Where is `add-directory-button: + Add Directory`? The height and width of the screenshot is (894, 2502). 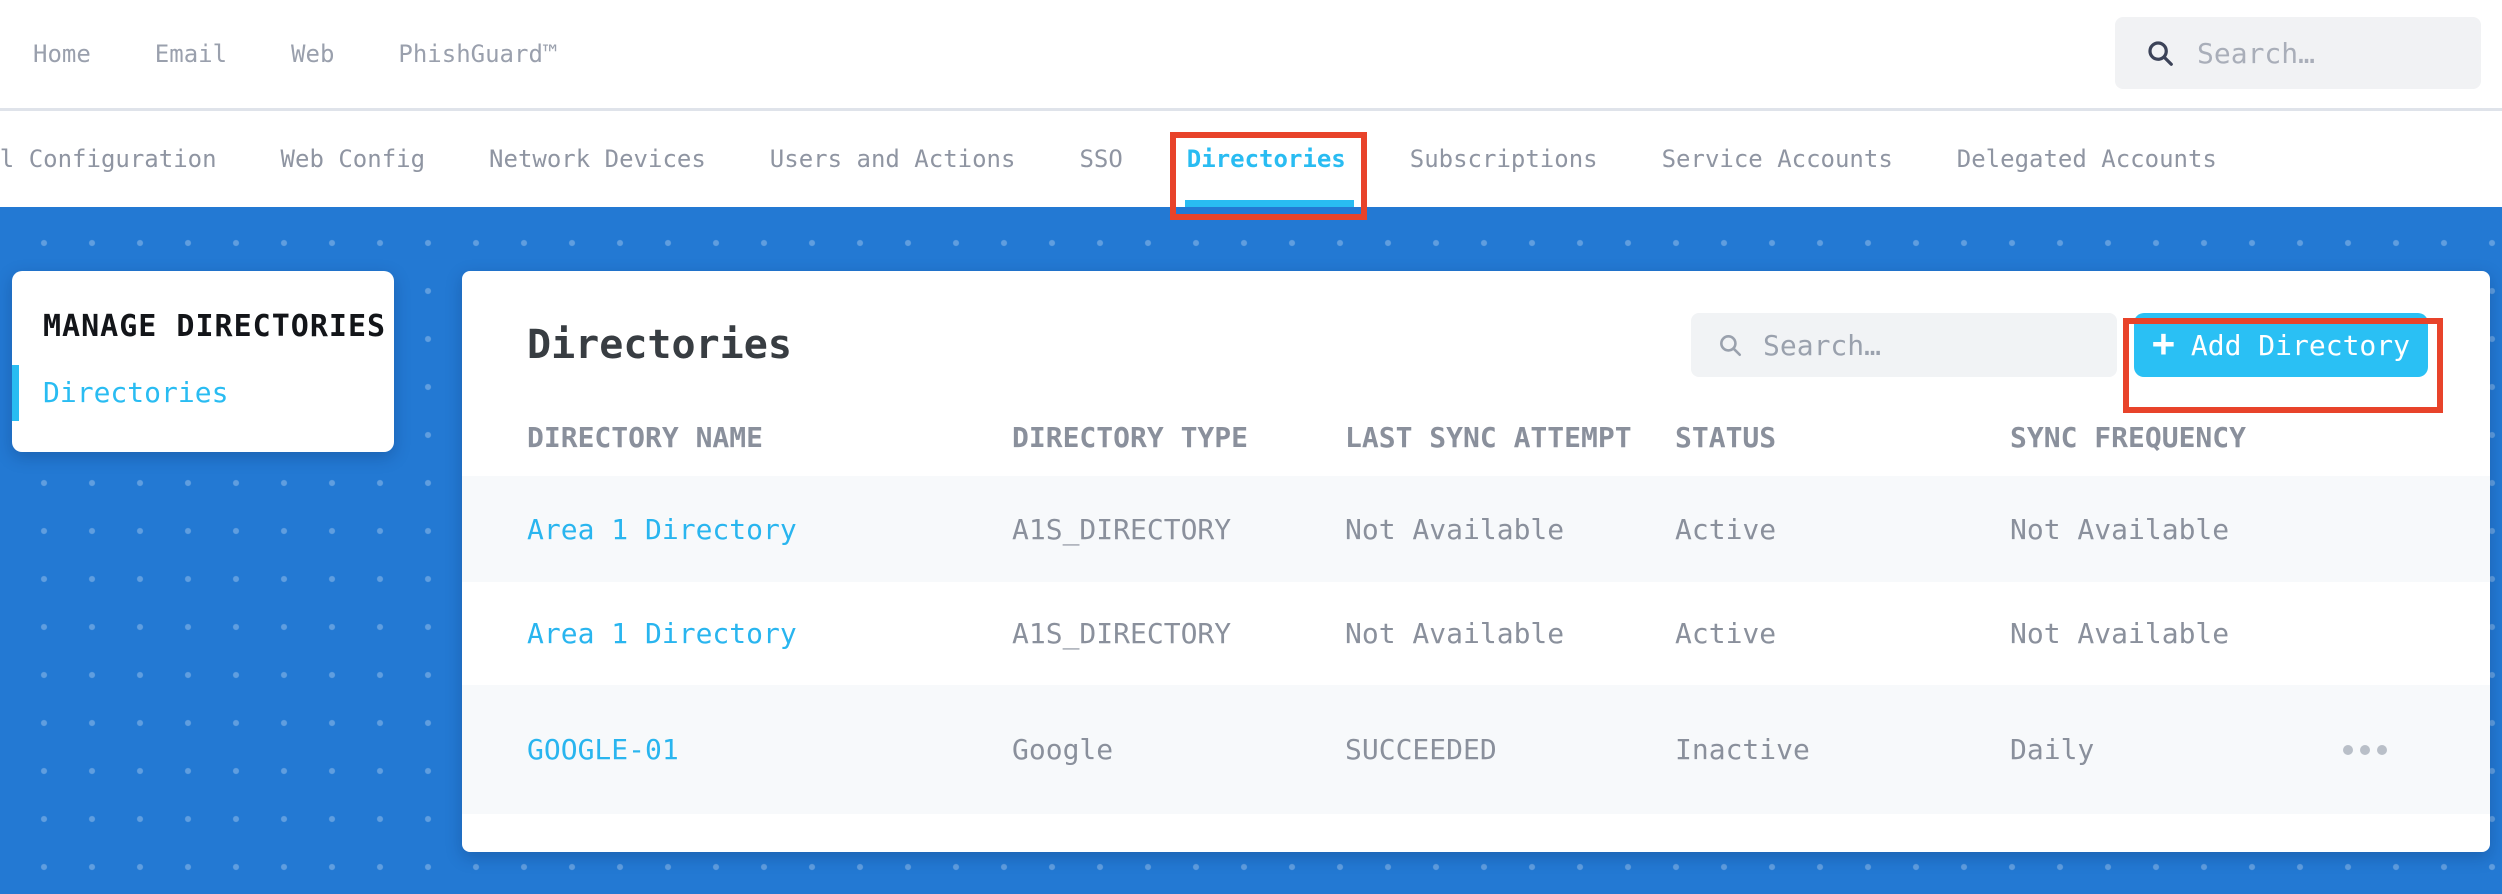
add-directory-button: + Add Directory is located at coordinates (2281, 345).